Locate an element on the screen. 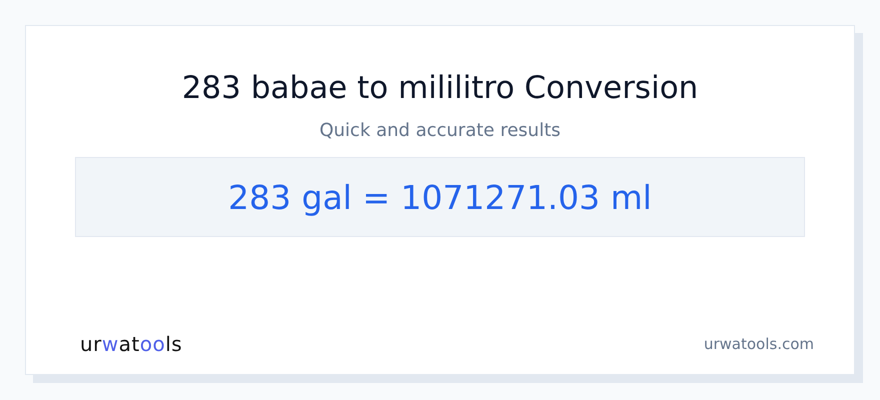 The width and height of the screenshot is (880, 400). subtitle: Quick and accurate results is located at coordinates (440, 130).